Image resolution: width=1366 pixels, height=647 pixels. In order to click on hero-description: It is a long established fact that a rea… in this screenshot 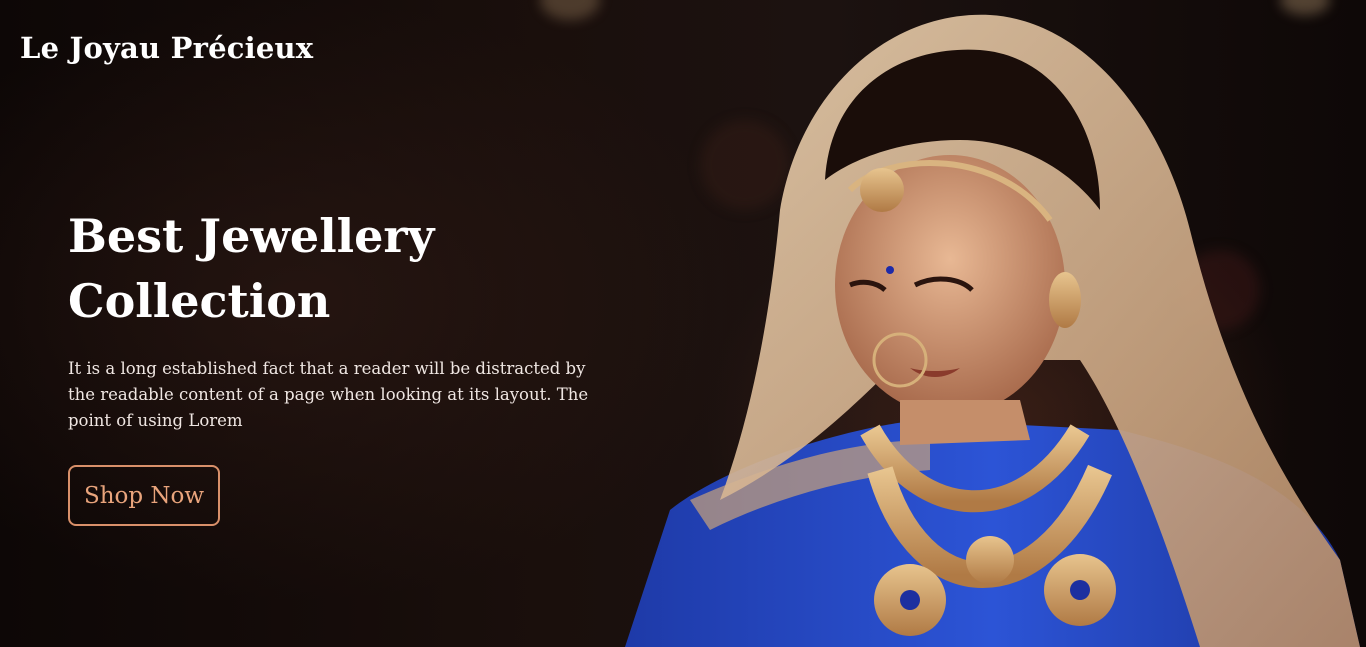, I will do `click(328, 394)`.